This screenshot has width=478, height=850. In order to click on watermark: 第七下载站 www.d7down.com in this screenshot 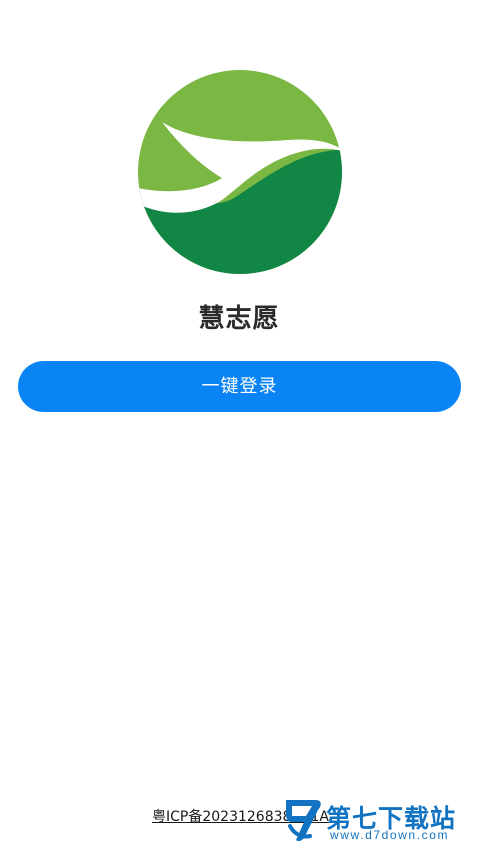, I will do `click(379, 821)`.